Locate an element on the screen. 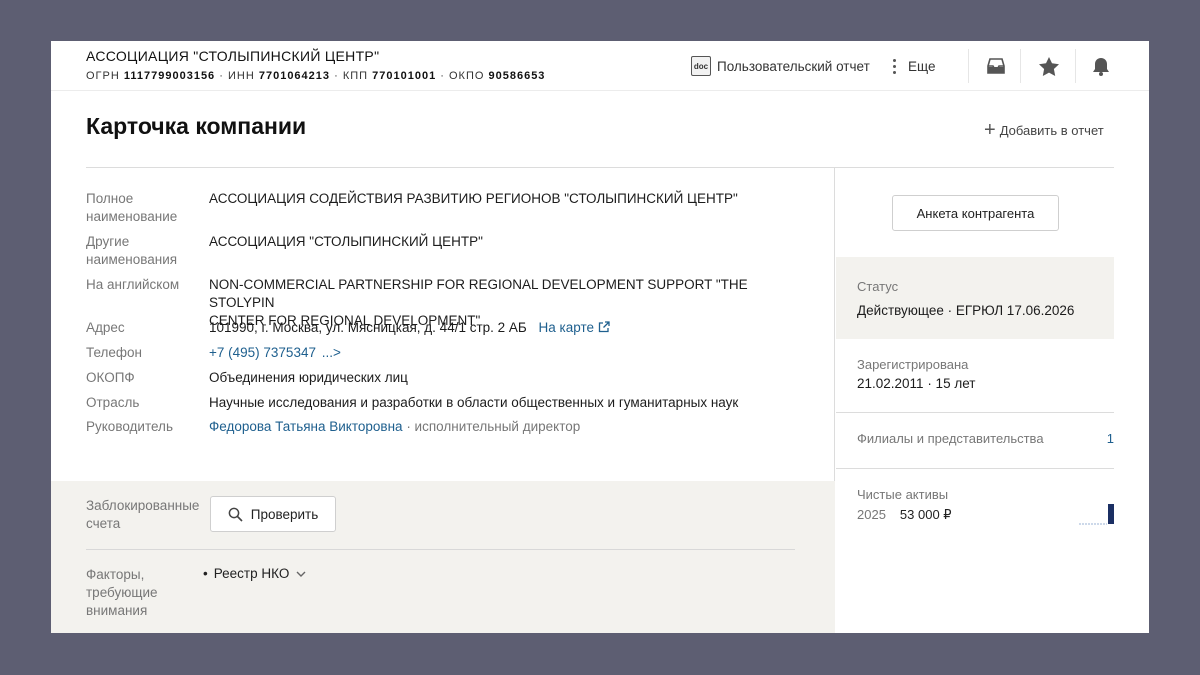 Image resolution: width=1200 pixels, height=675 pixels. star-icon is located at coordinates (1049, 66).